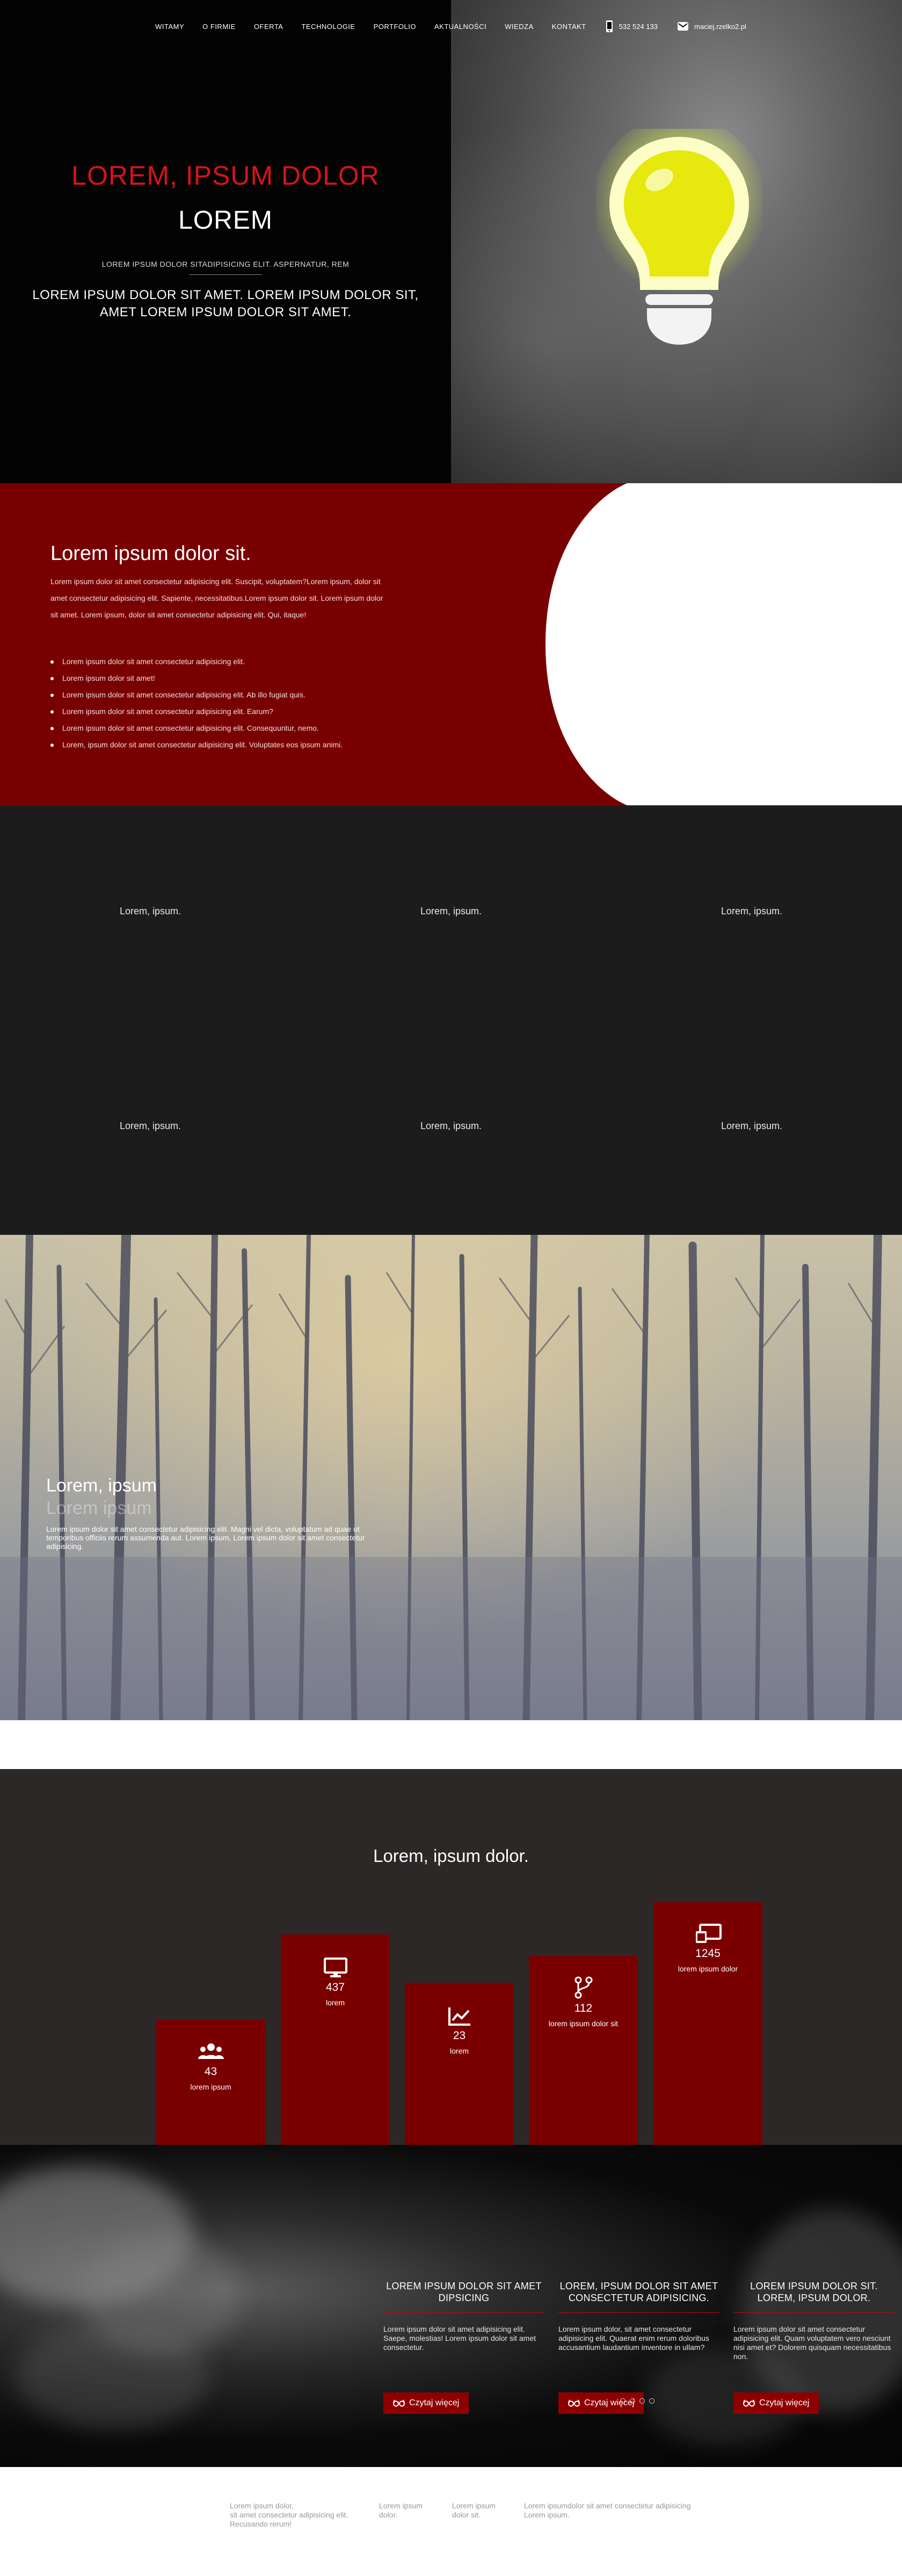  I want to click on nav-phone: 532 524 133, so click(631, 26).